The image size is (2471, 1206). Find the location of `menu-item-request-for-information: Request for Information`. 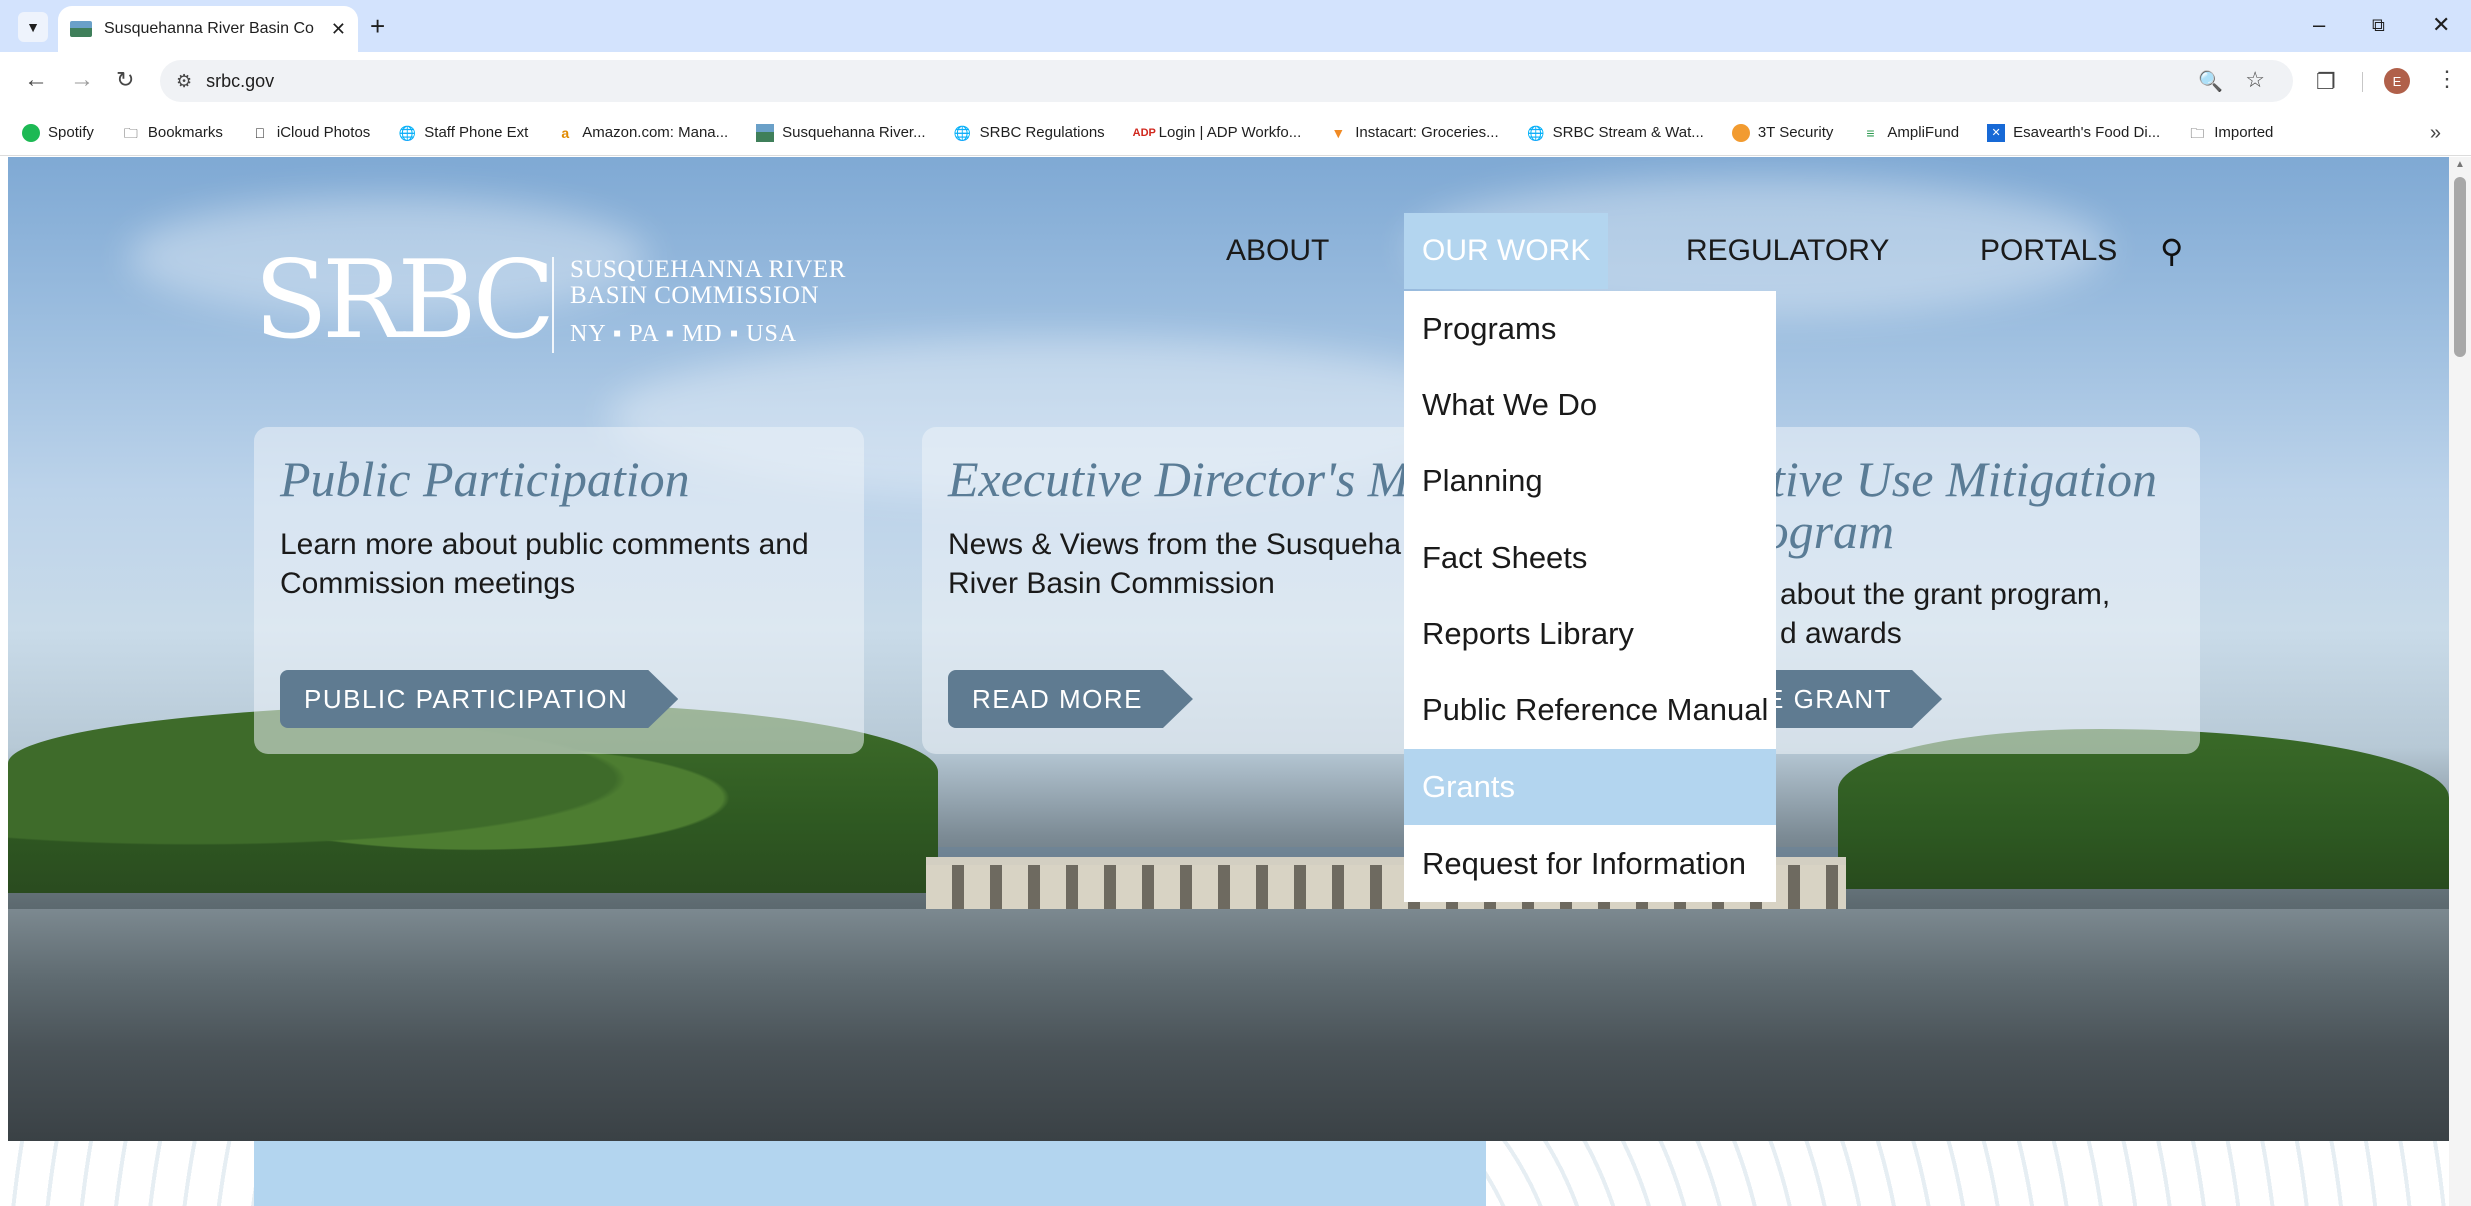

menu-item-request-for-information: Request for Information is located at coordinates (1590, 864).